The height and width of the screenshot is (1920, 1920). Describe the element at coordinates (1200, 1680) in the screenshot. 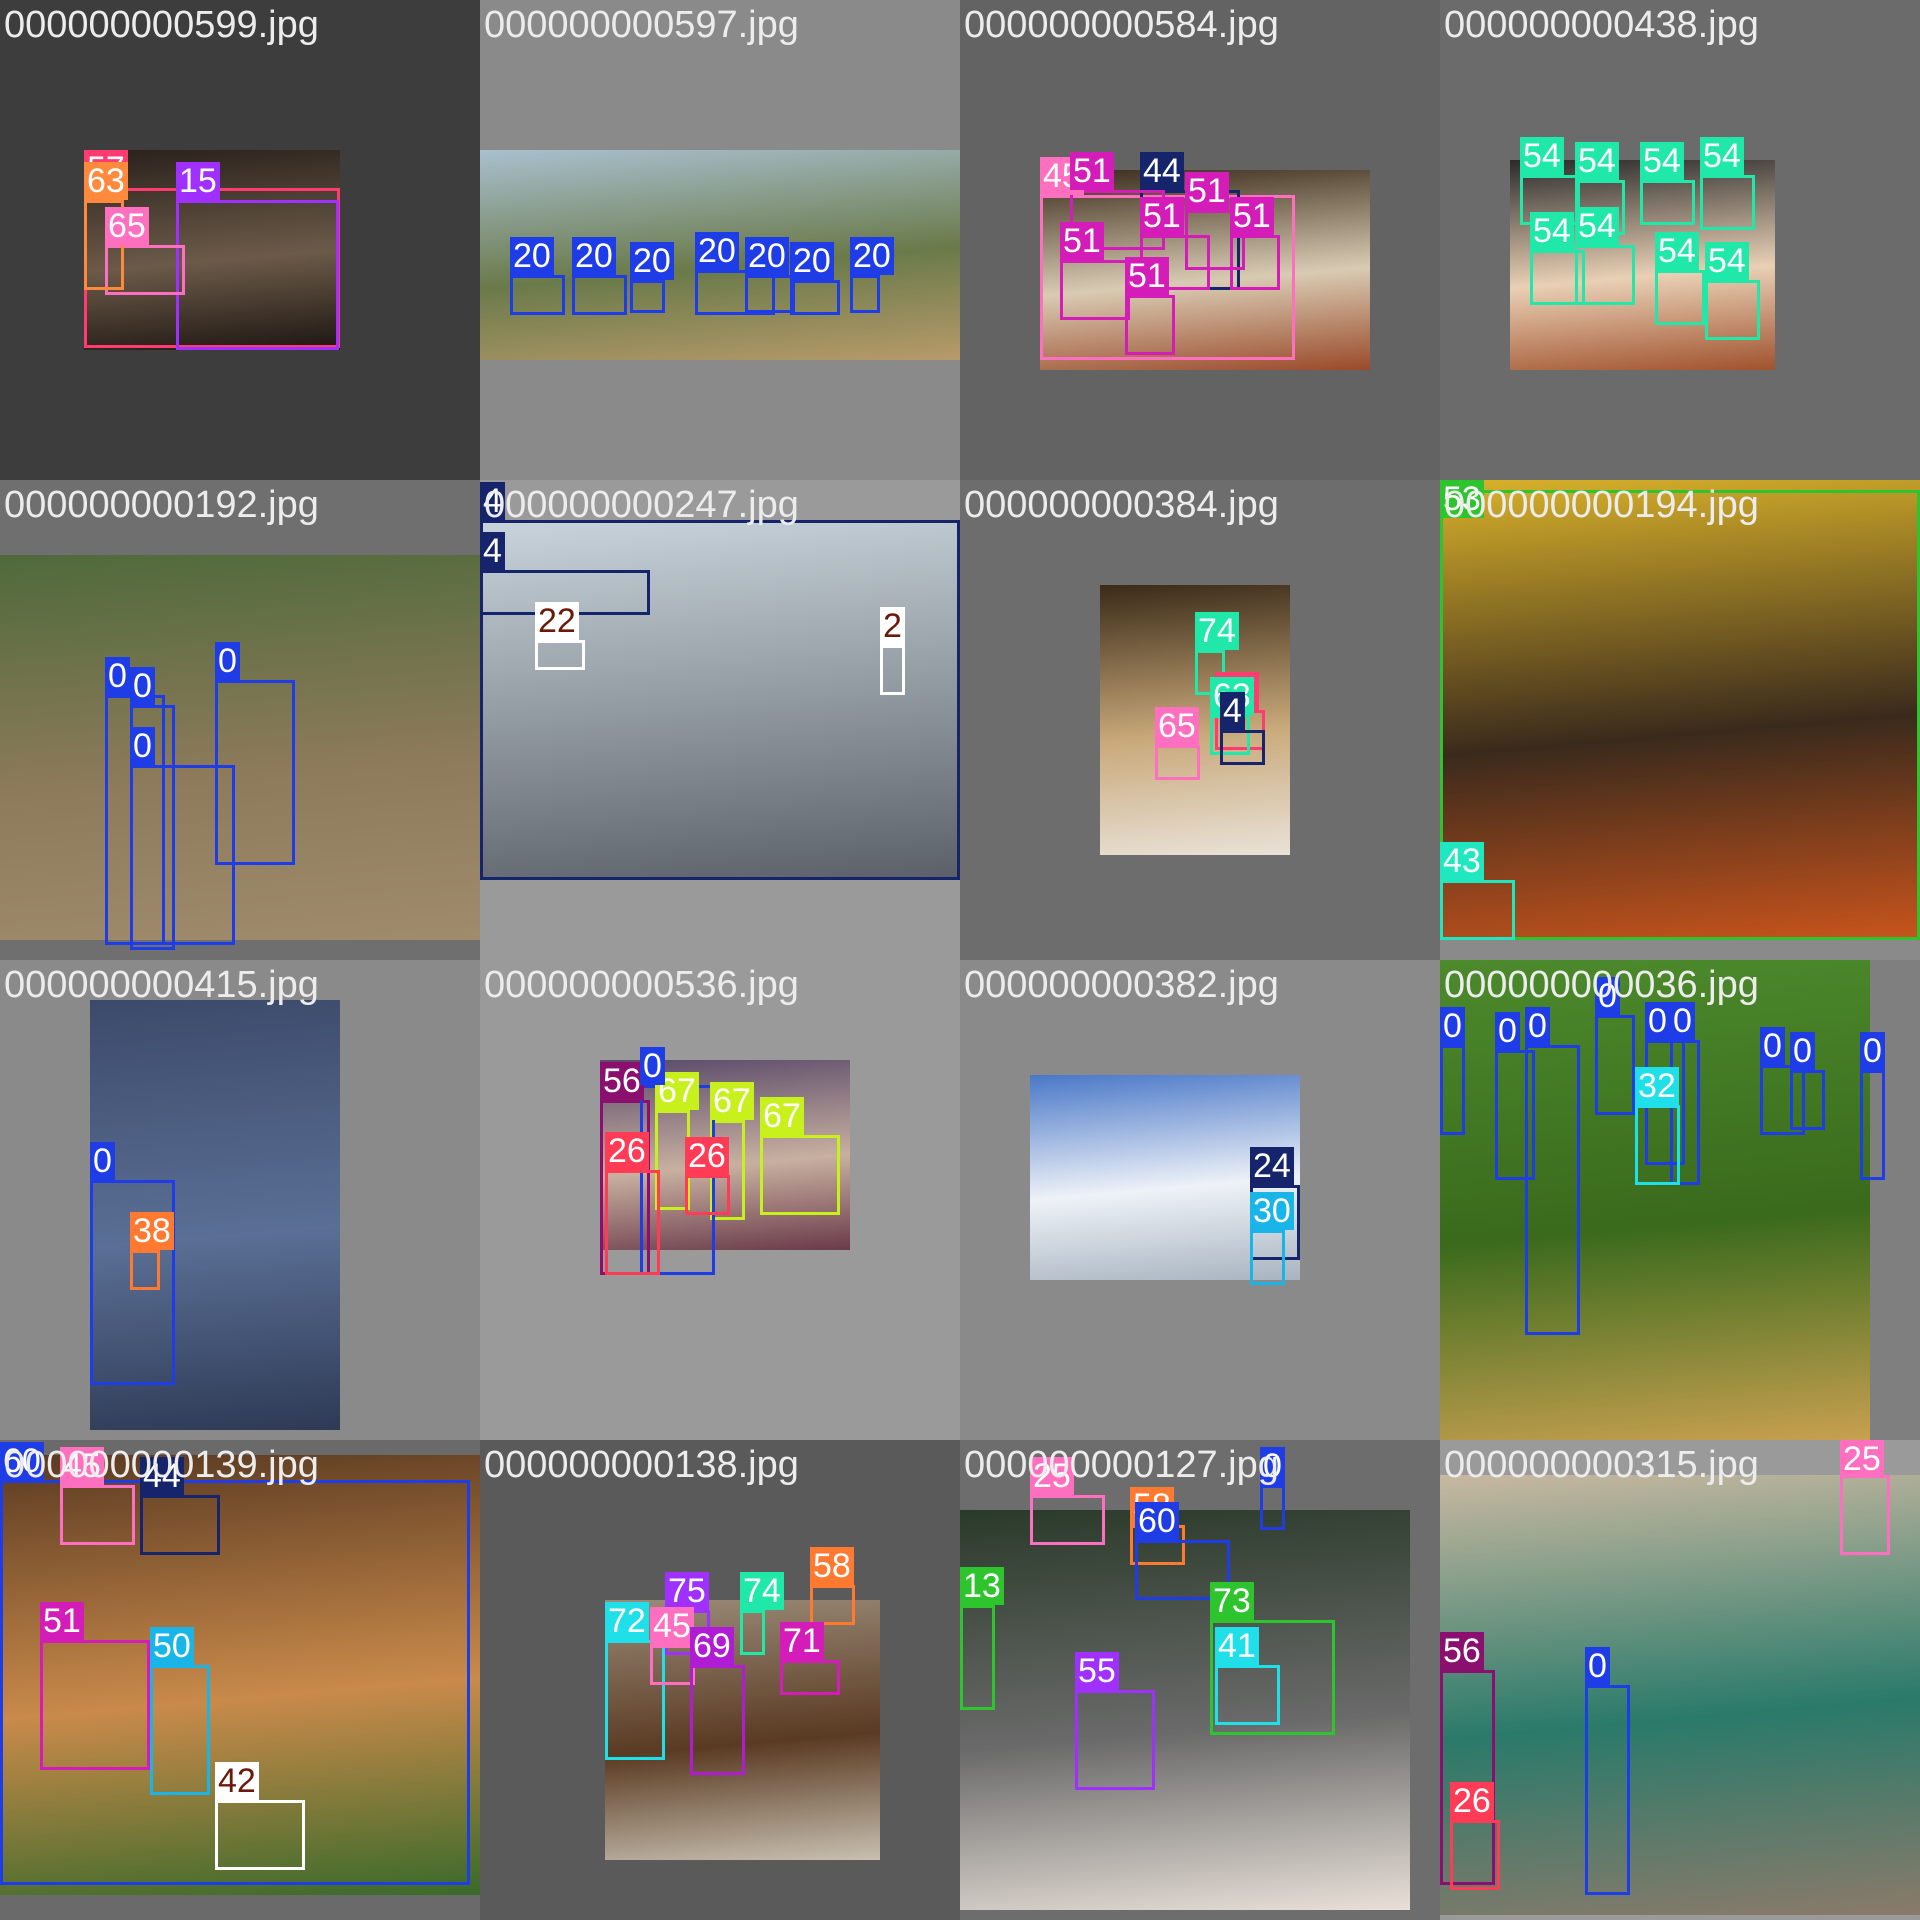

I see `mosaic-tile: 000000000127.jpg255801360734155` at that location.